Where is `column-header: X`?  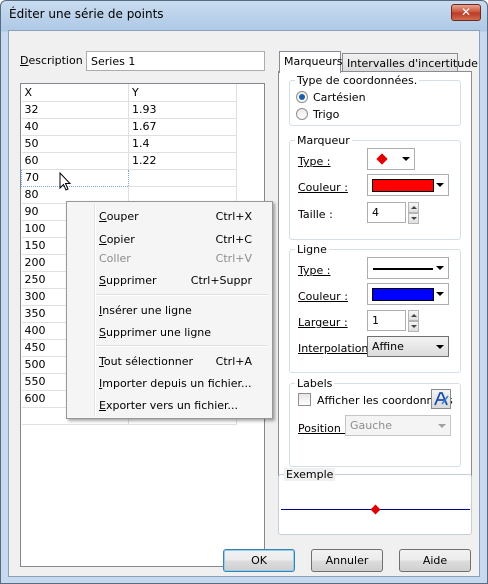 column-header: X is located at coordinates (75, 93).